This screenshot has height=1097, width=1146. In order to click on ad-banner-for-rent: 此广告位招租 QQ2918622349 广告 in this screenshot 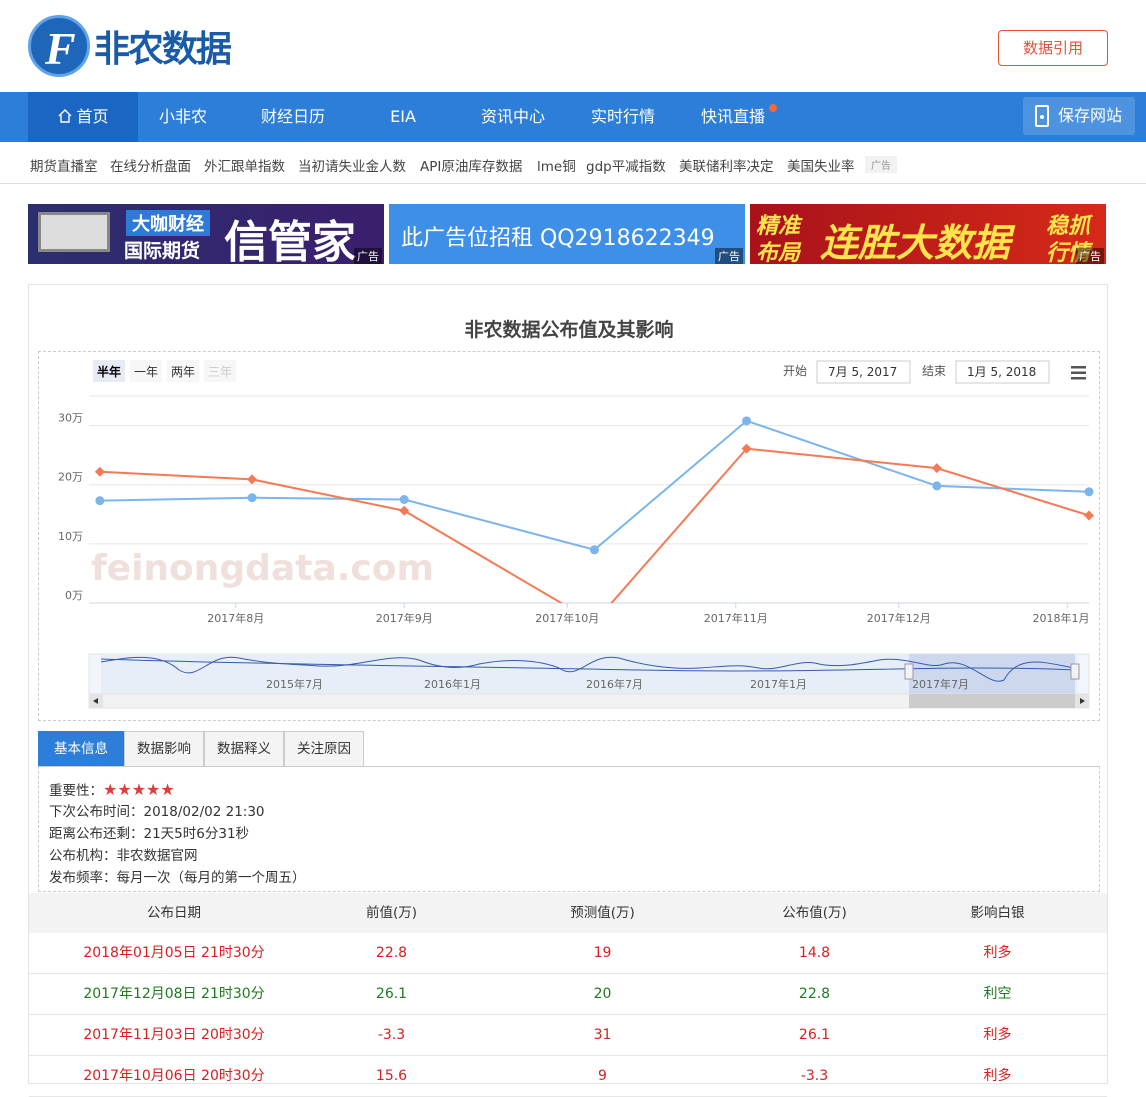, I will do `click(567, 234)`.